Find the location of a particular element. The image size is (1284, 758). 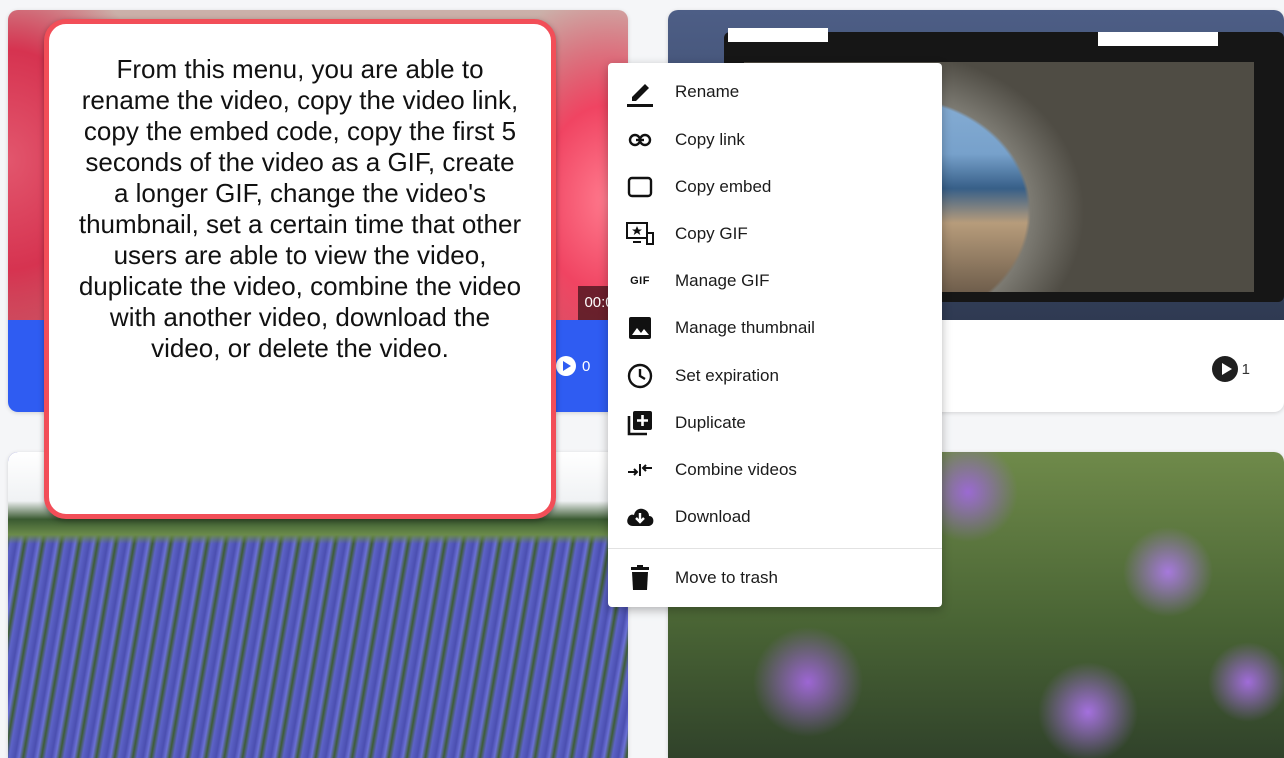

menu-item-label: Rename is located at coordinates (707, 91).